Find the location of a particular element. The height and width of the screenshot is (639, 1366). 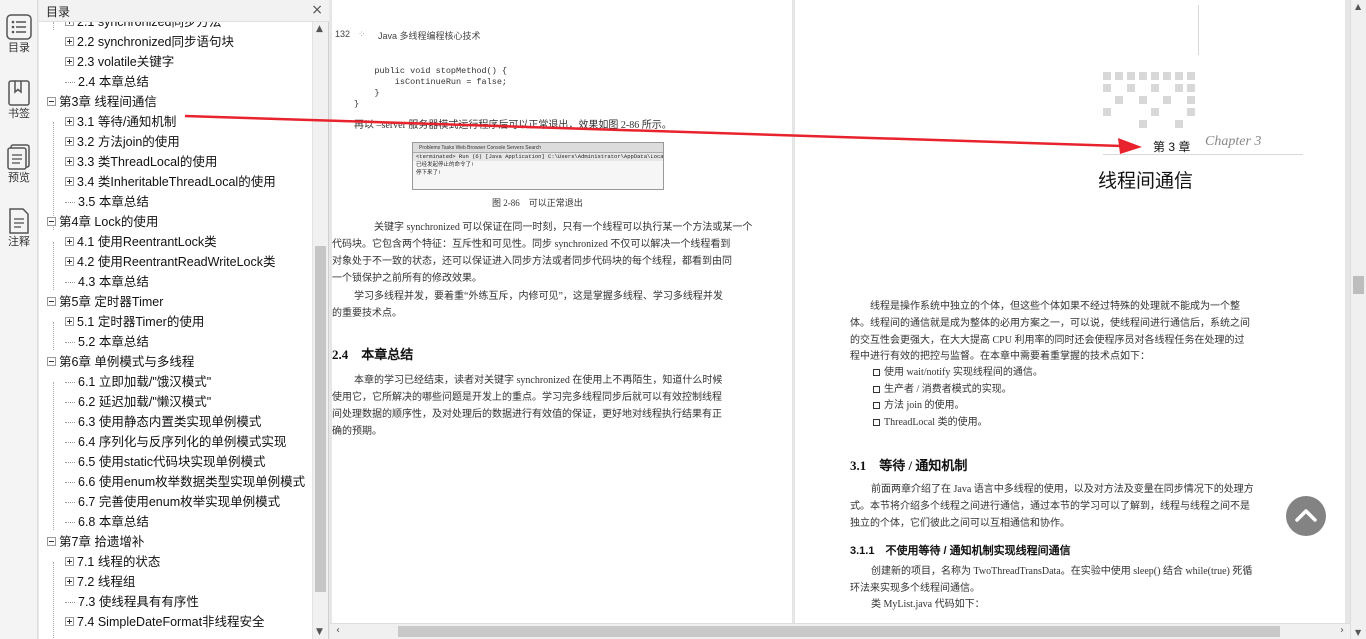

toc-chapter: 第6章 单例模式与多线程 is located at coordinates (120, 362).